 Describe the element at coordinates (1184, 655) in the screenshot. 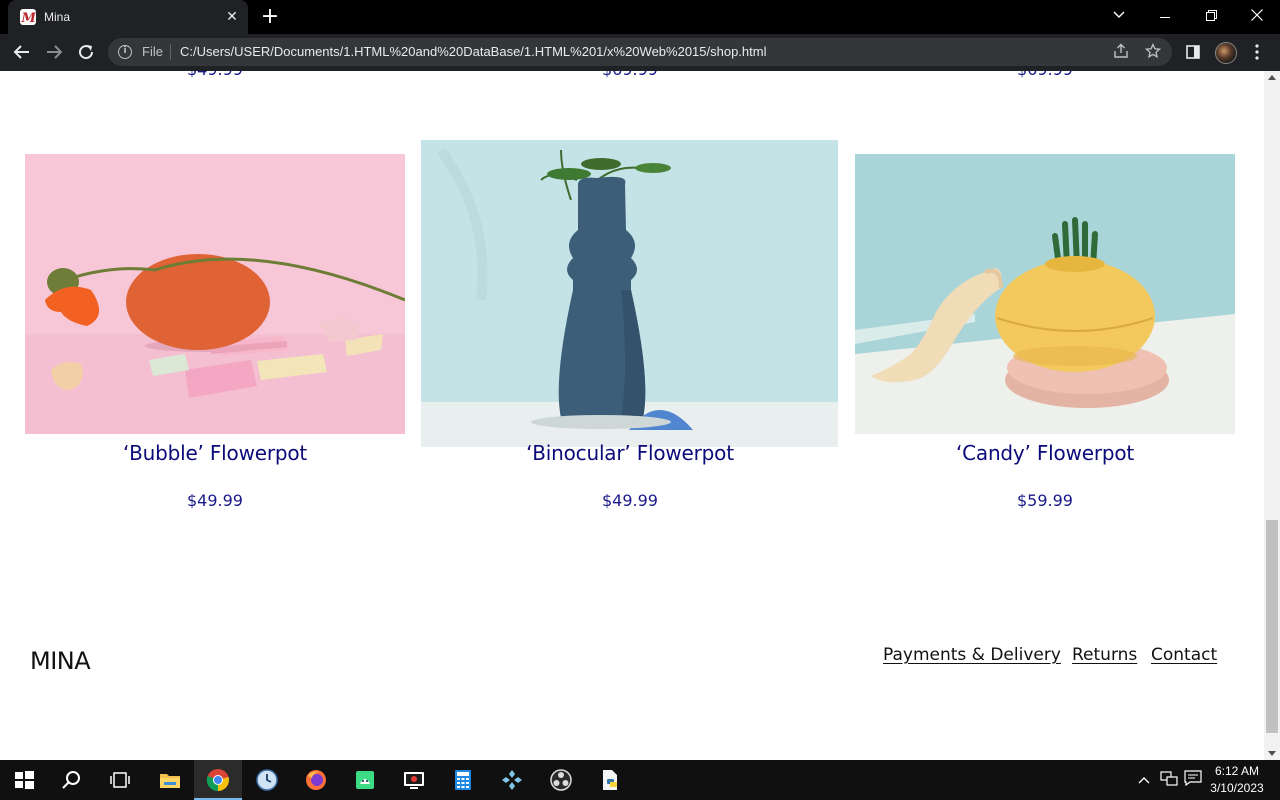

I see `footer-link-contact: Contact` at that location.